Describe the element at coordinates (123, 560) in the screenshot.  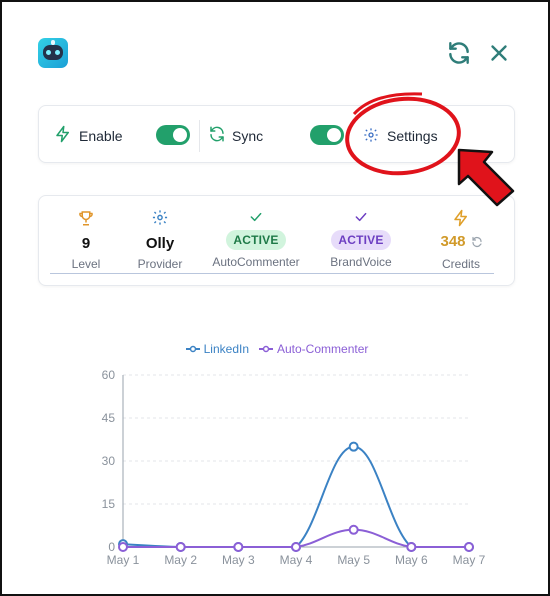
I see `x-tick-label: May 1` at that location.